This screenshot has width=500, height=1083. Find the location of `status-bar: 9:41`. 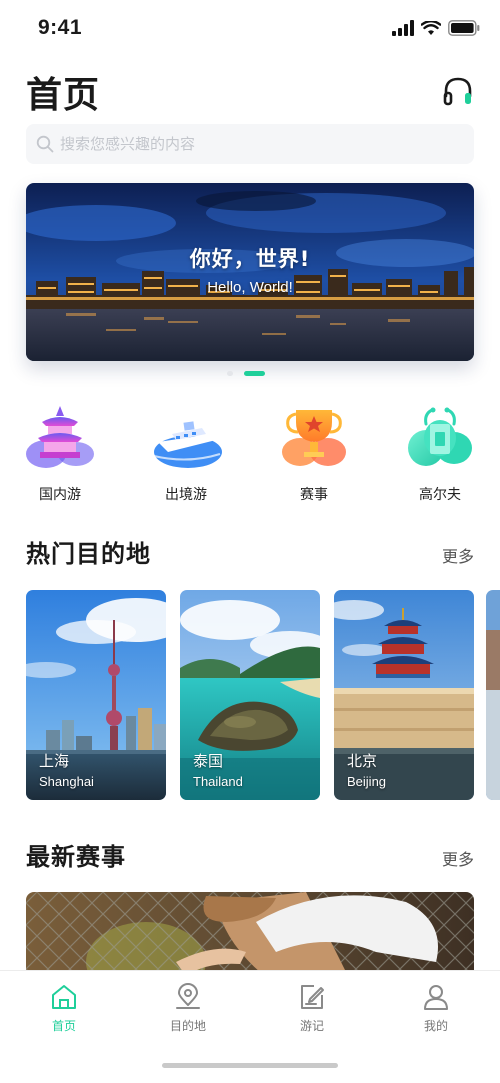

status-bar: 9:41 is located at coordinates (250, 30).